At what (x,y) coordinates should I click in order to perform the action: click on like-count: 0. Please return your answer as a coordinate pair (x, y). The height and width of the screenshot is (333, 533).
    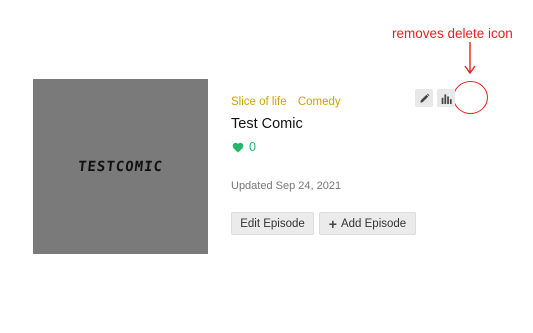
    Looking at the image, I should click on (244, 147).